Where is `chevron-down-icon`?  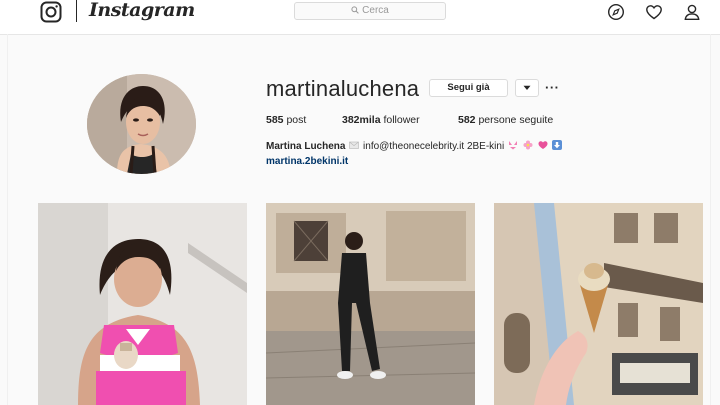 chevron-down-icon is located at coordinates (527, 87).